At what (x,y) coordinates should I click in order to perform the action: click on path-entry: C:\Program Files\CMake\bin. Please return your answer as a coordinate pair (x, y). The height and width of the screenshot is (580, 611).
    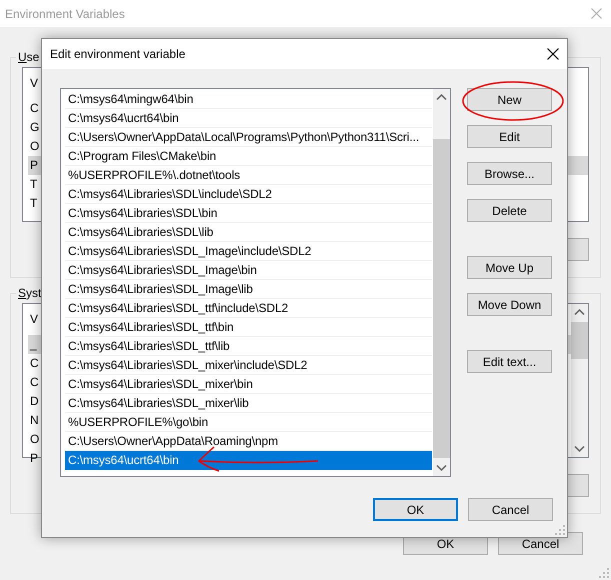
    Looking at the image, I should click on (248, 156).